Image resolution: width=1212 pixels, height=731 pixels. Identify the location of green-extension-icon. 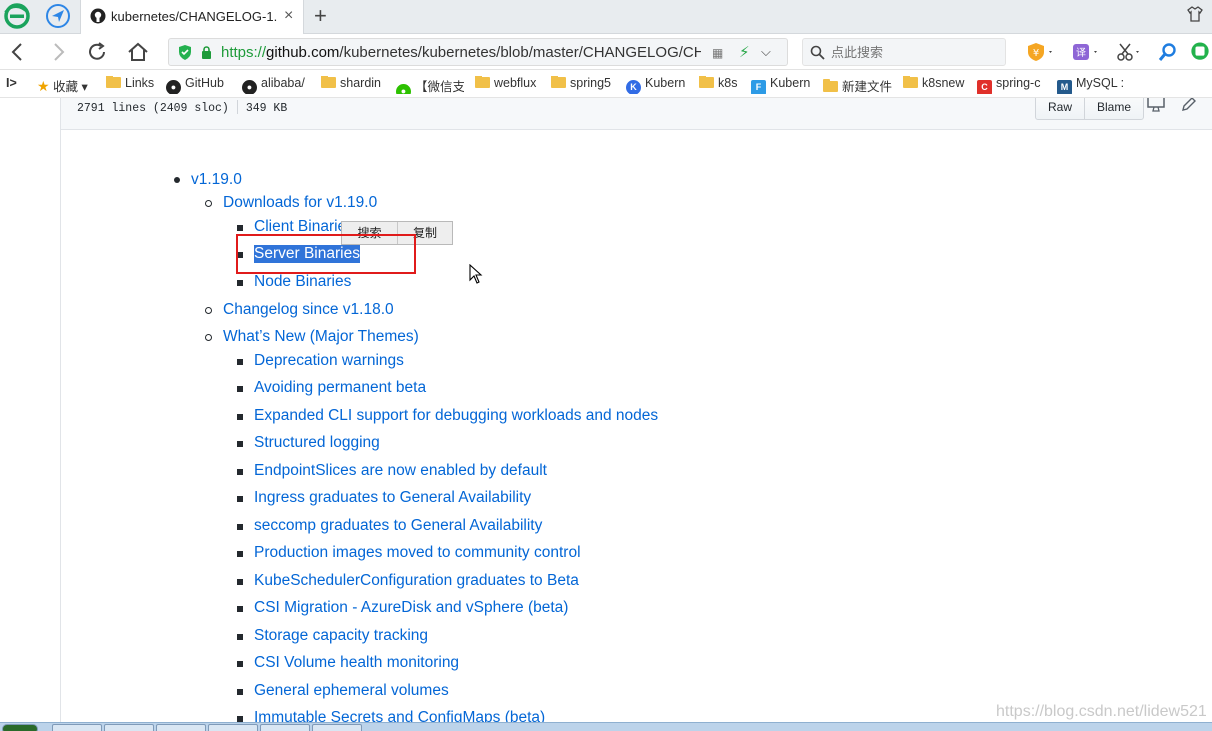
(1200, 52).